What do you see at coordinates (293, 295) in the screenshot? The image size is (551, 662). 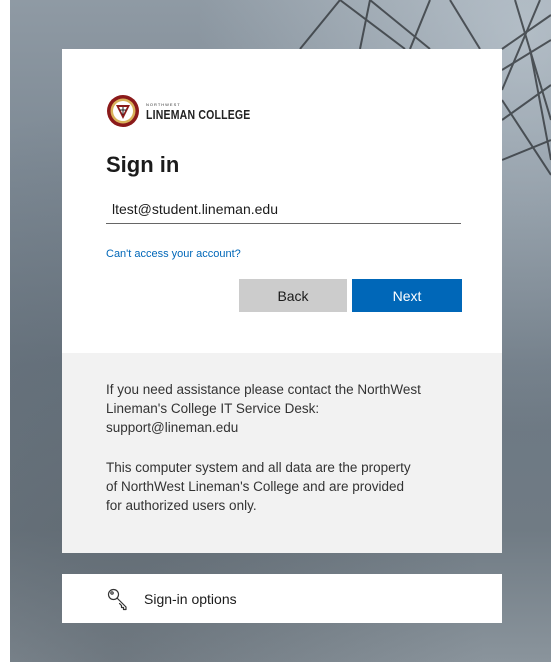 I see `back-button: Back` at bounding box center [293, 295].